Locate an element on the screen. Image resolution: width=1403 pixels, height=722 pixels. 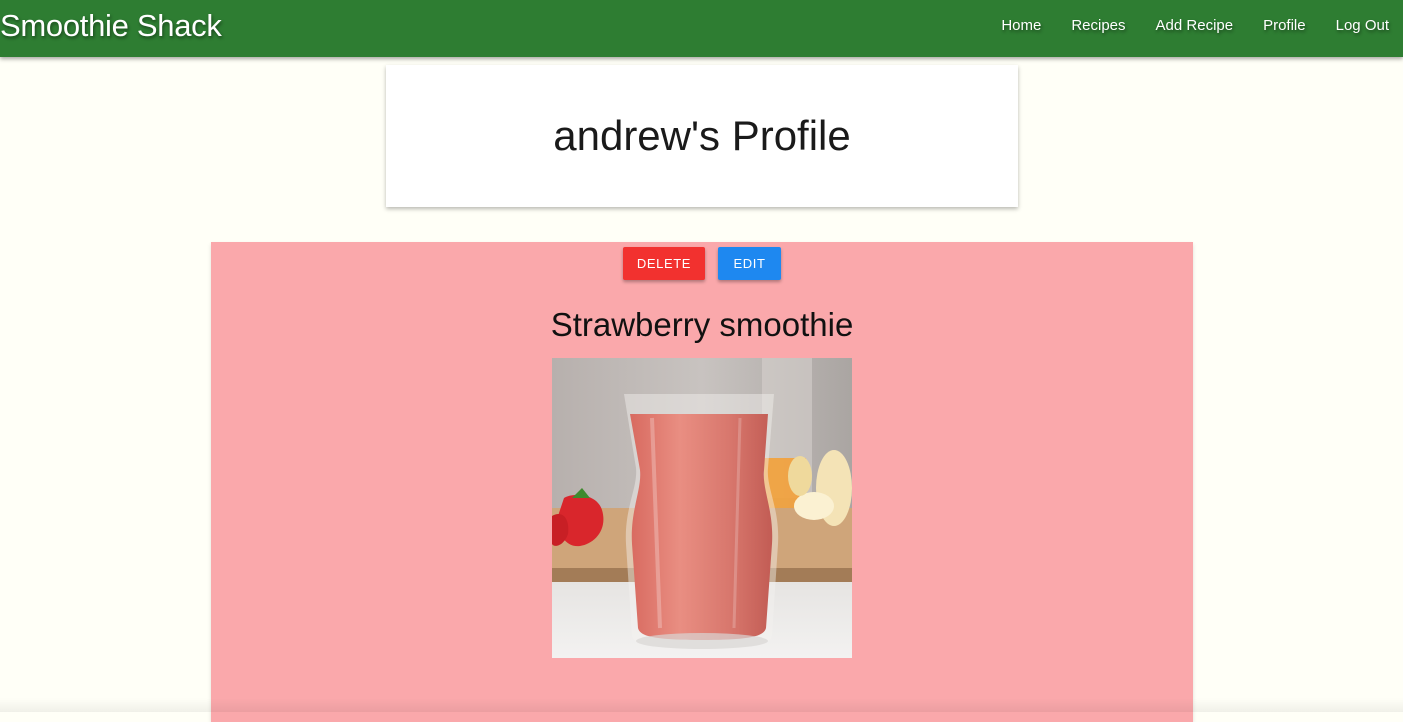
nav-link-profile: Profile is located at coordinates (1284, 25).